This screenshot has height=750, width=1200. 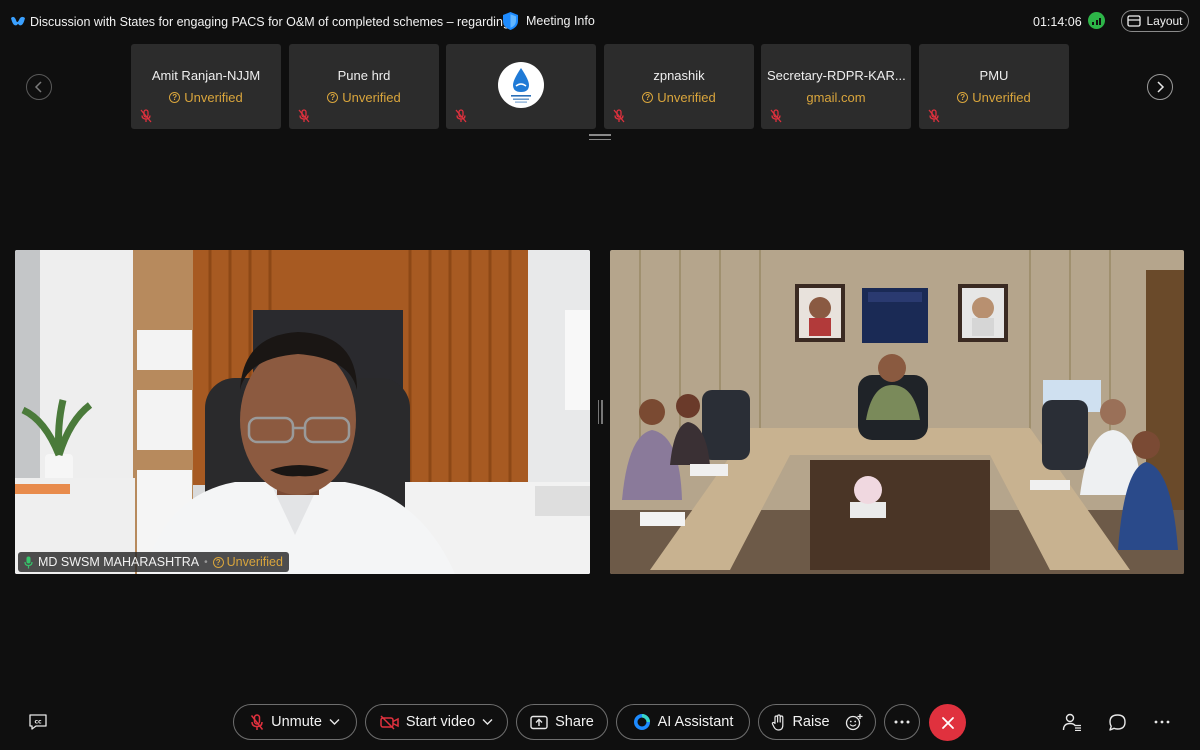 What do you see at coordinates (119, 562) in the screenshot?
I see `speaker-name: MD SWSM MAHARASHTRA` at bounding box center [119, 562].